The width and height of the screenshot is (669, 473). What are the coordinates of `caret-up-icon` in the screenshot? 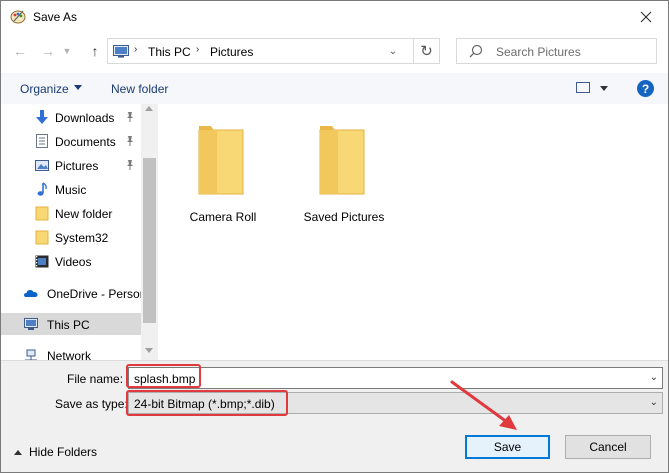 It's located at (18, 452).